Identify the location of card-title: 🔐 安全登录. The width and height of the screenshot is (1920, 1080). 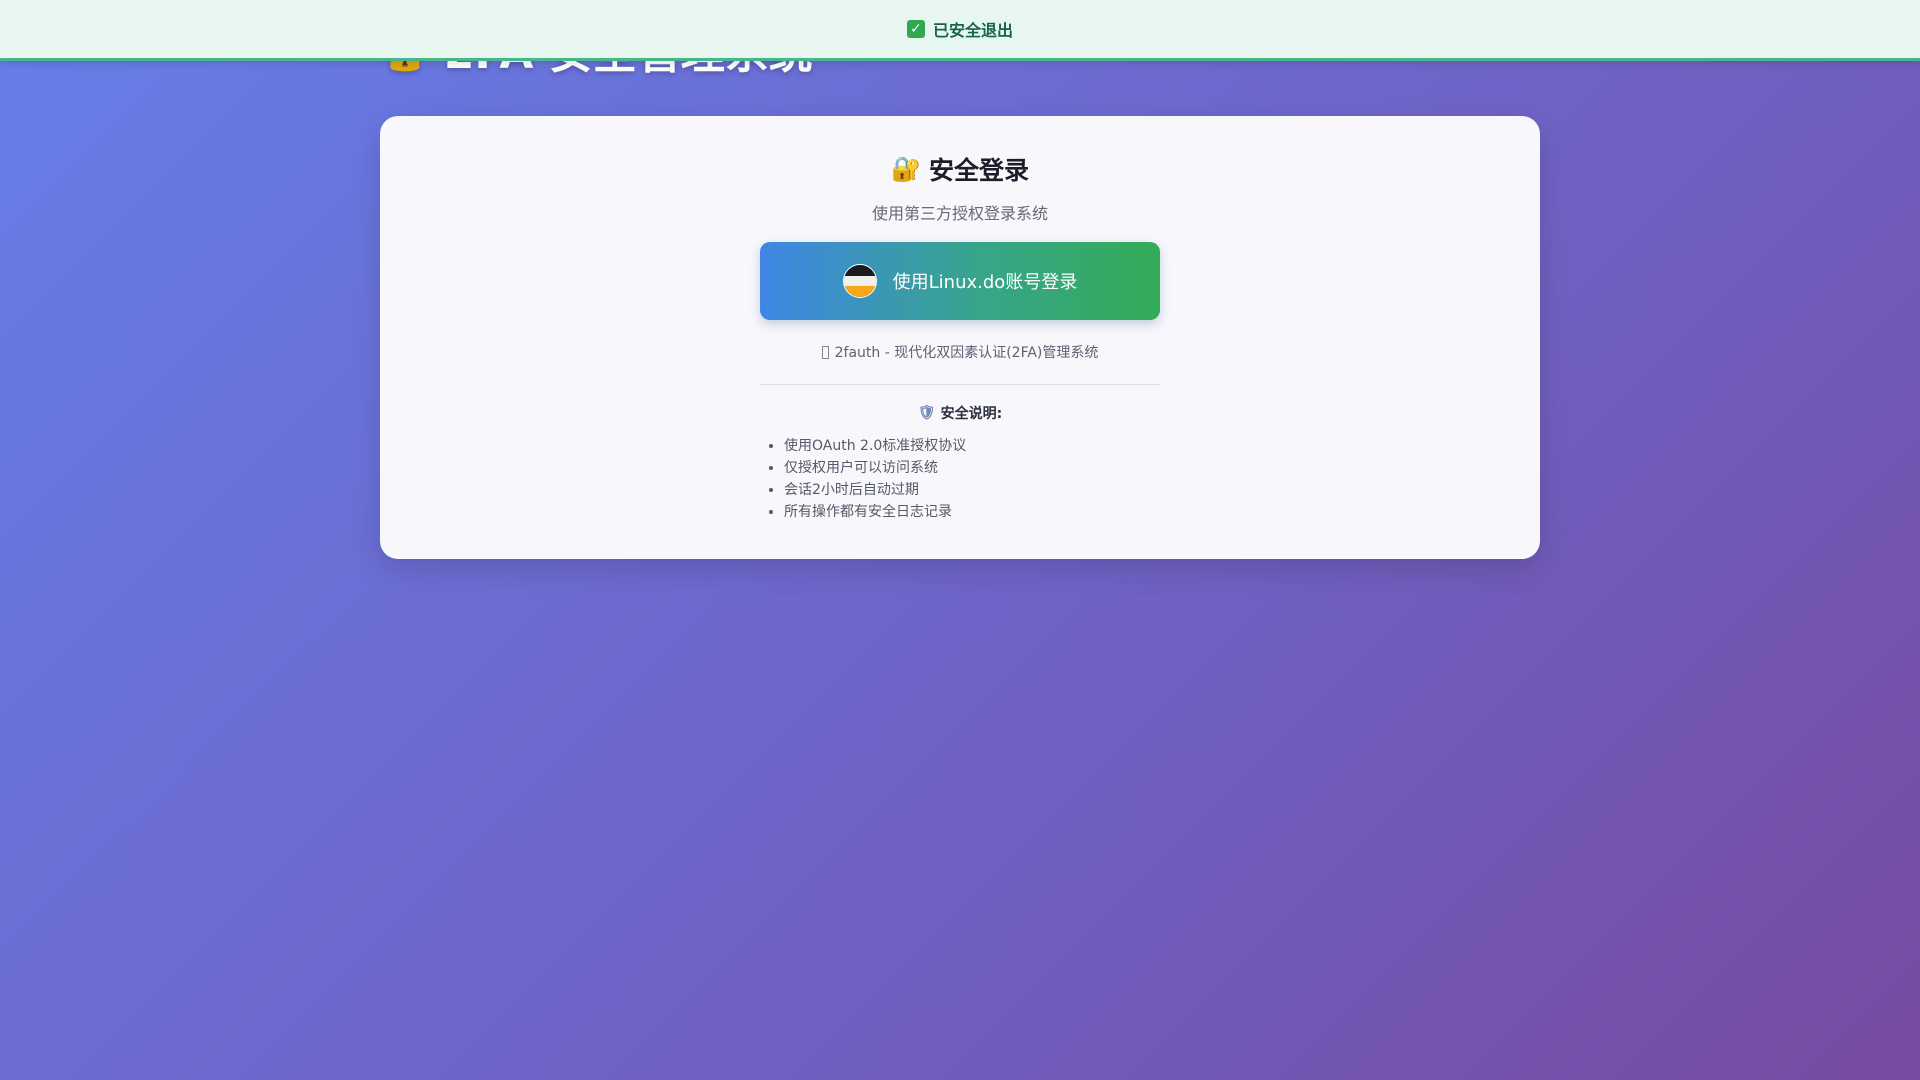
(960, 169).